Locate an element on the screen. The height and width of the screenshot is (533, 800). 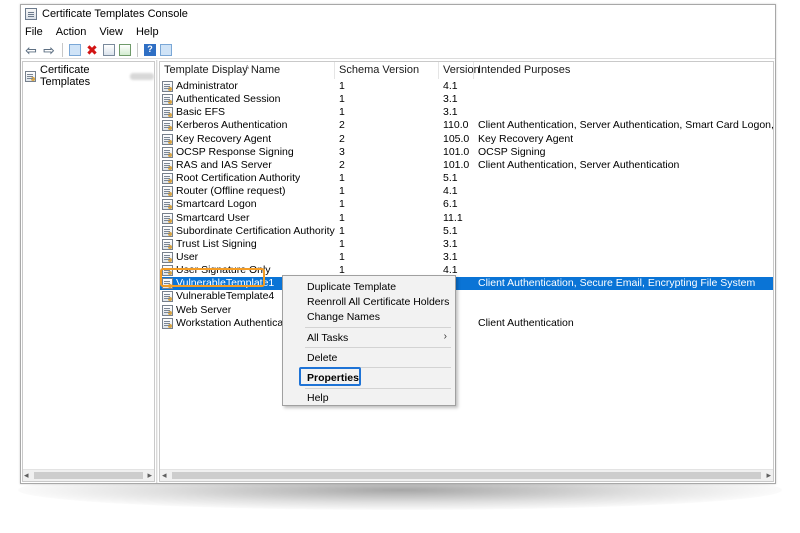
tree-horizontal-scrollbar: ◂ ▸ is located at coordinates (88, 475).